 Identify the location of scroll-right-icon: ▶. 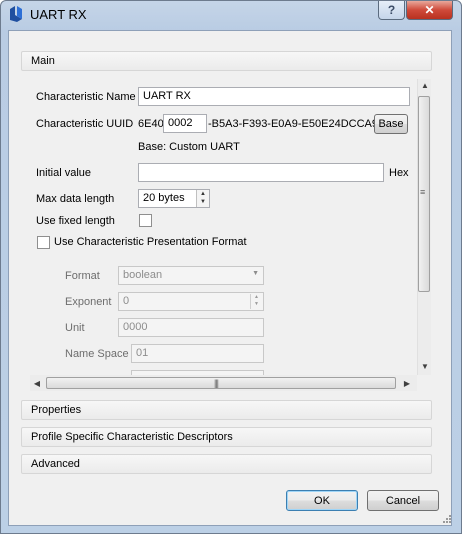
(407, 383).